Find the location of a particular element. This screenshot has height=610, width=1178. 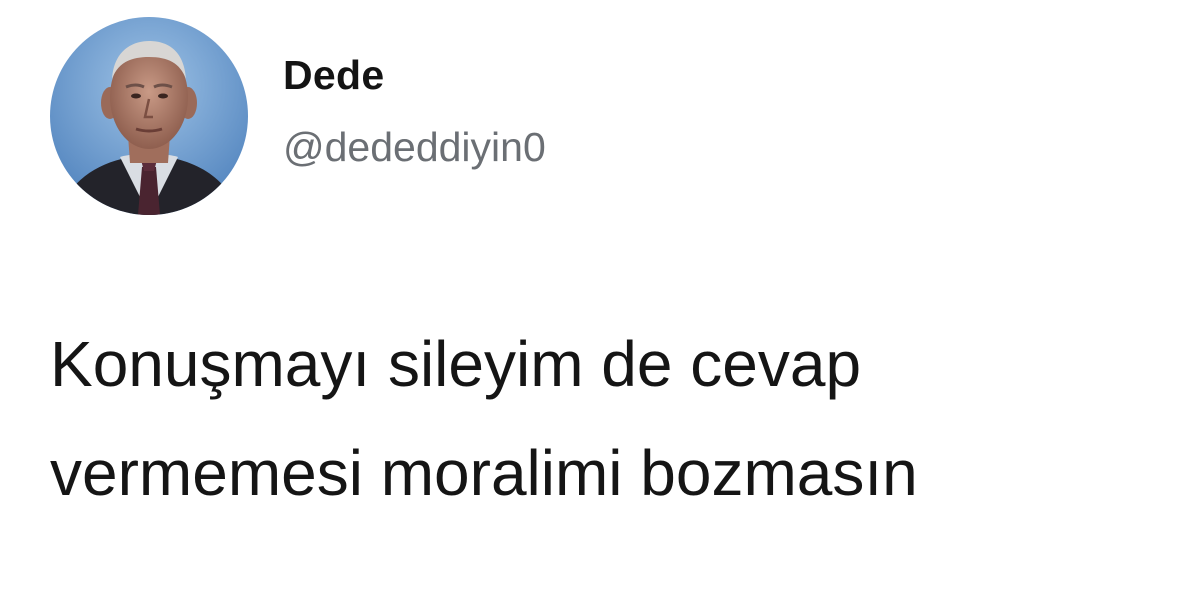

tweet-text-line: vermemesi moralimi bozmasın is located at coordinates (484, 473).